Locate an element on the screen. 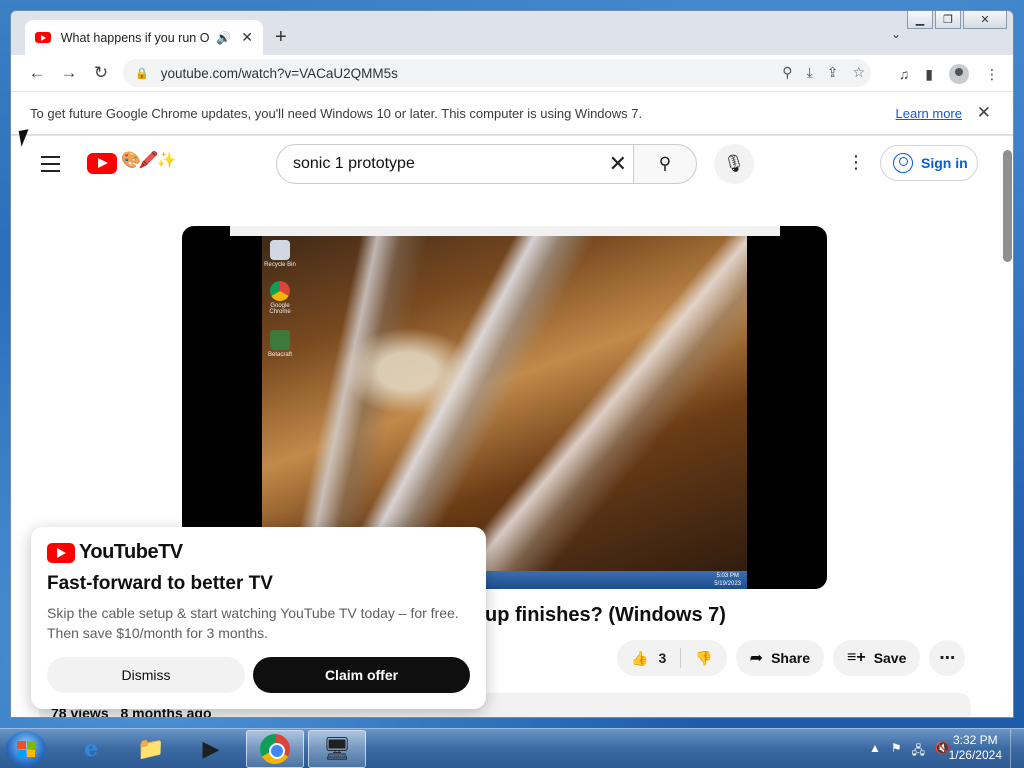  url-text: youtube.com/watch?v=VACaU2QMM5s is located at coordinates (279, 73).